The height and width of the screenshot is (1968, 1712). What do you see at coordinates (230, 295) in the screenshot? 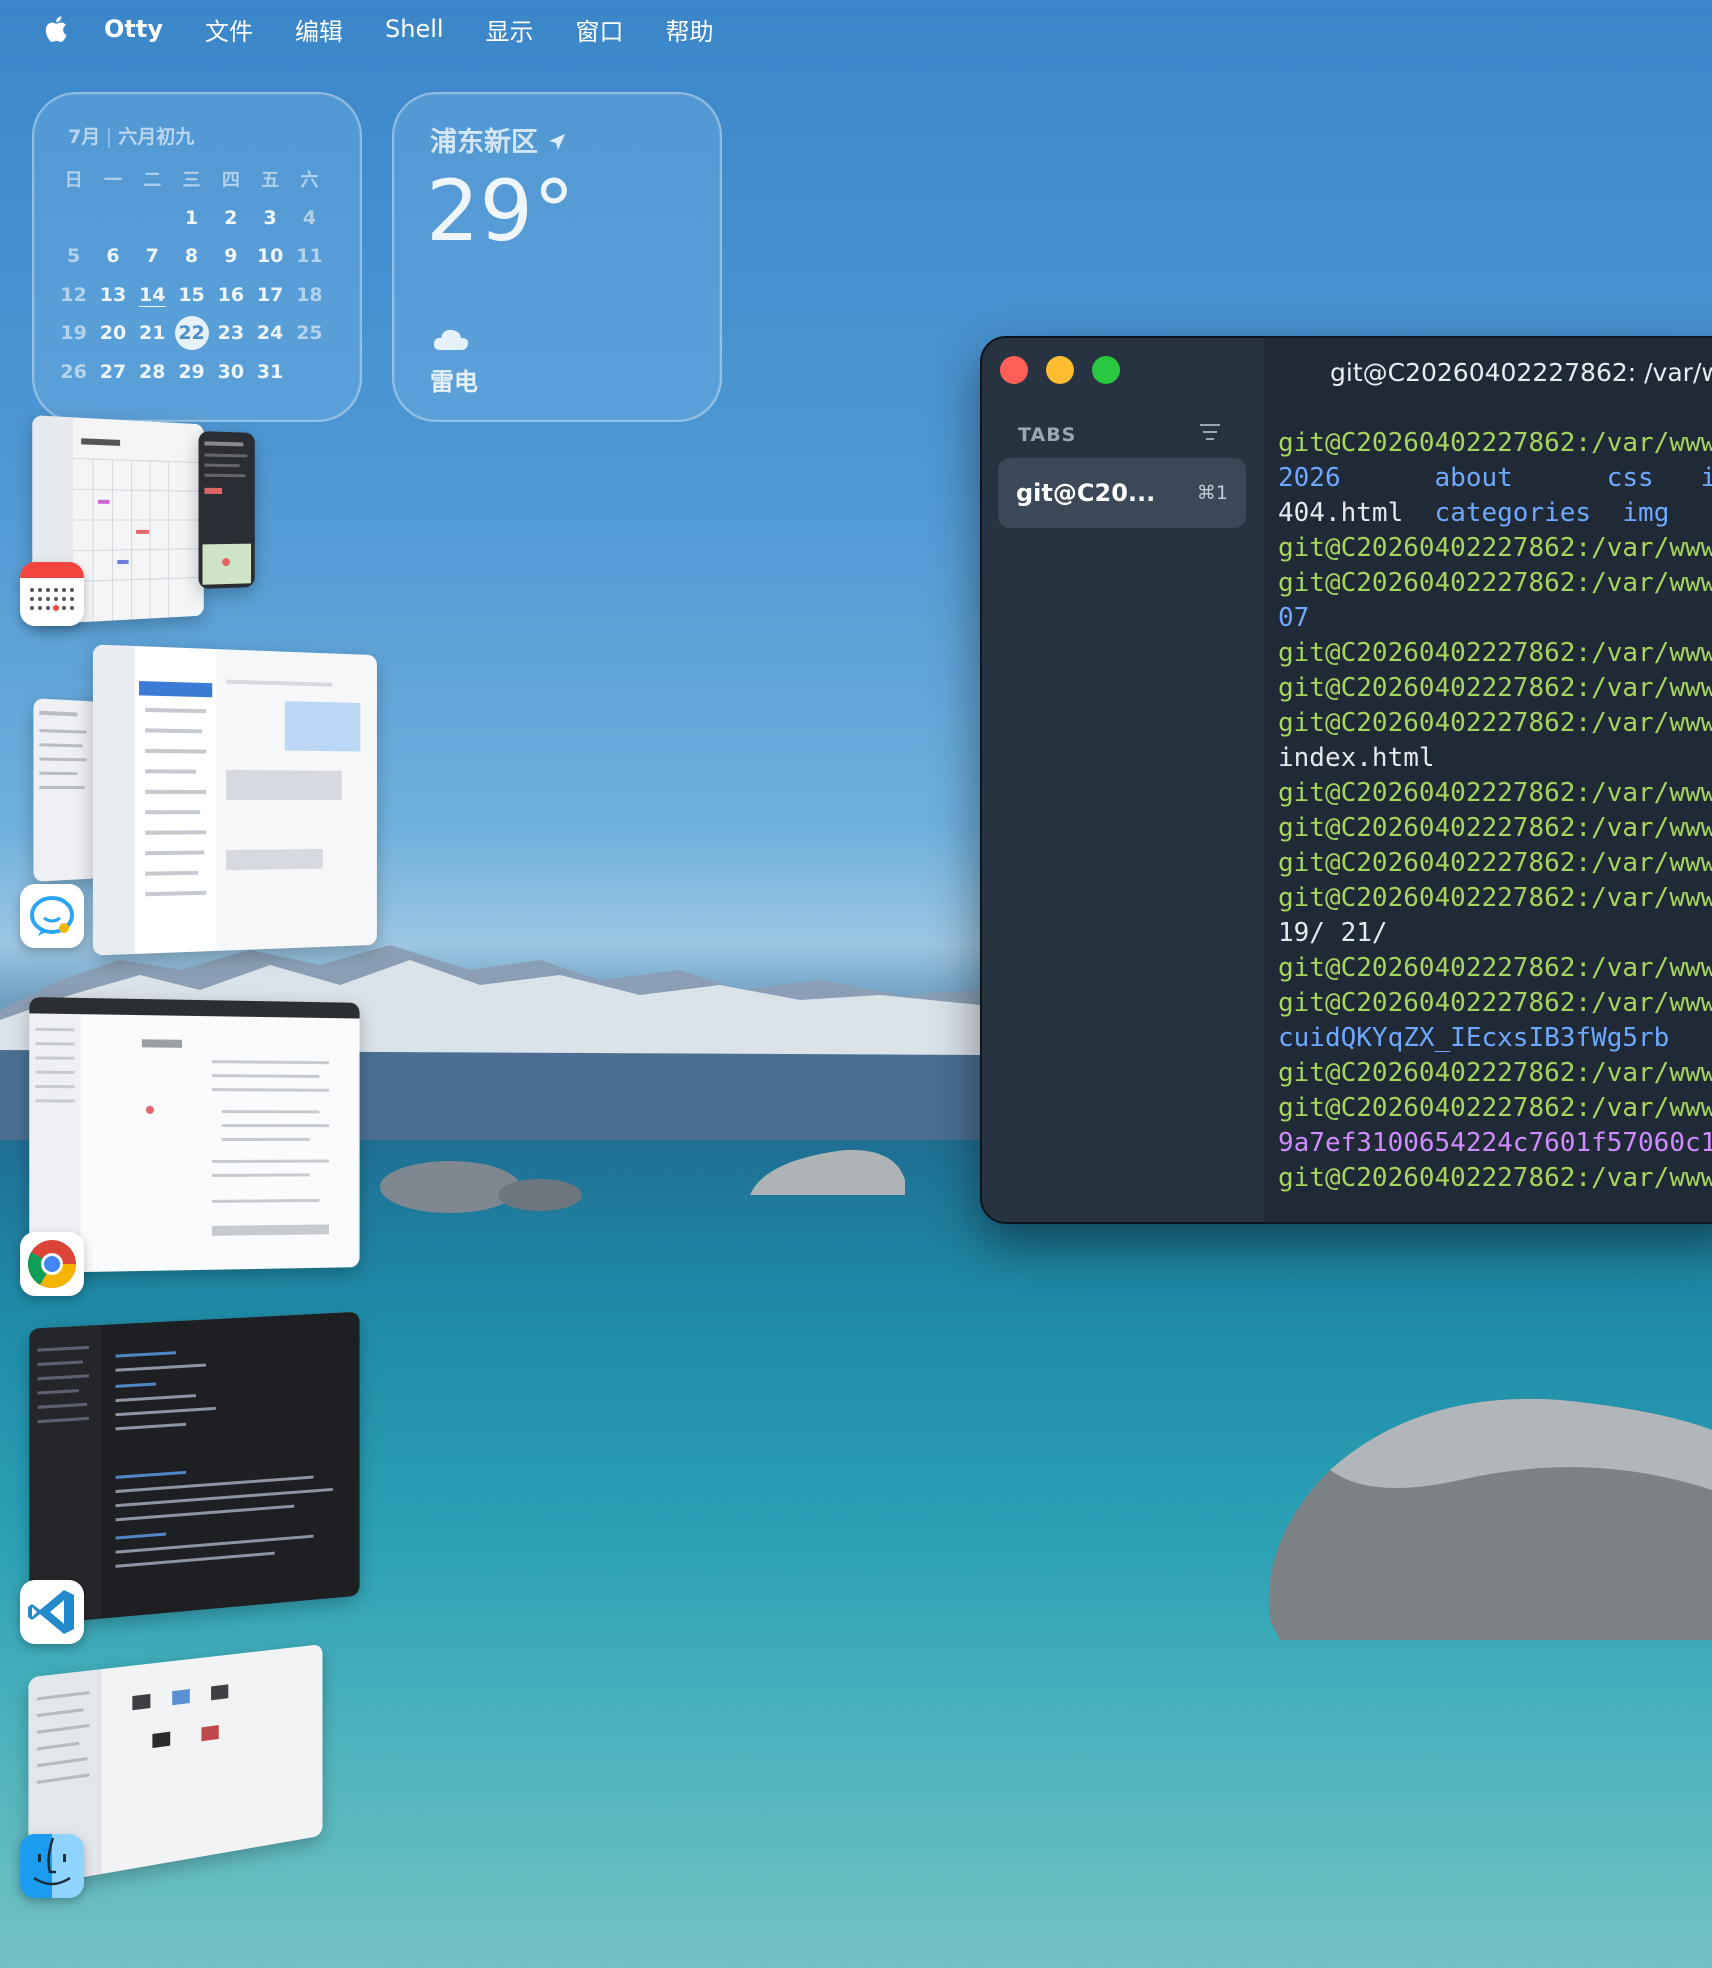
I see `calendar-day: 16` at bounding box center [230, 295].